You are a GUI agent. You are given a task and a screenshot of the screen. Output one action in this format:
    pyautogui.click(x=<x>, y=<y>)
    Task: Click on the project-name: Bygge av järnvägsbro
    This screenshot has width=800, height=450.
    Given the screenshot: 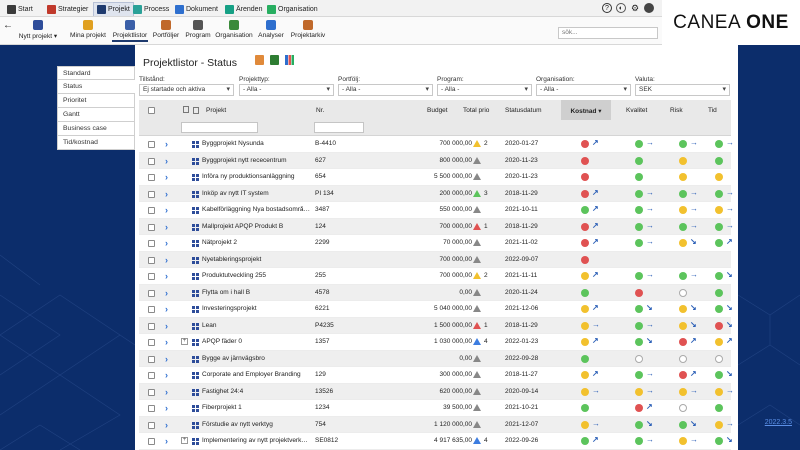 What is the action you would take?
    pyautogui.click(x=262, y=358)
    